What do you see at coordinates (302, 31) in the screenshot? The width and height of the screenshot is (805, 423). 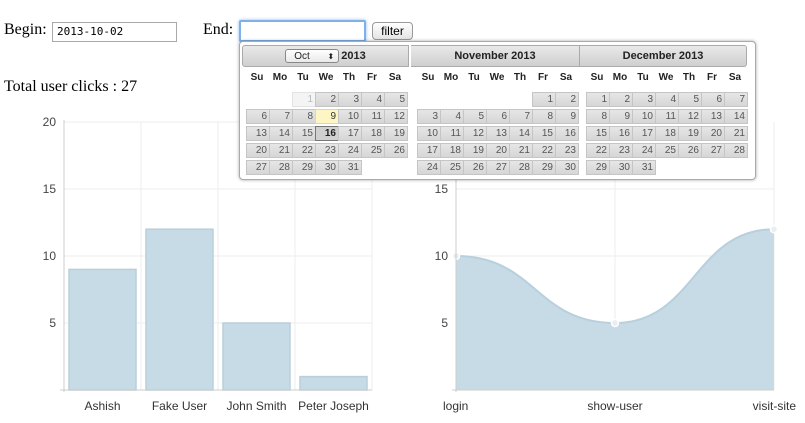 I see `end-date-input` at bounding box center [302, 31].